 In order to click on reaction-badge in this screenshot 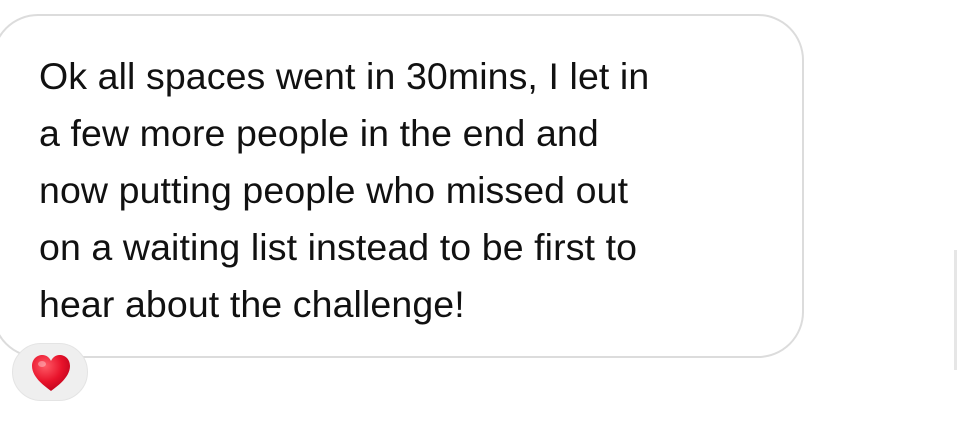, I will do `click(50, 372)`.